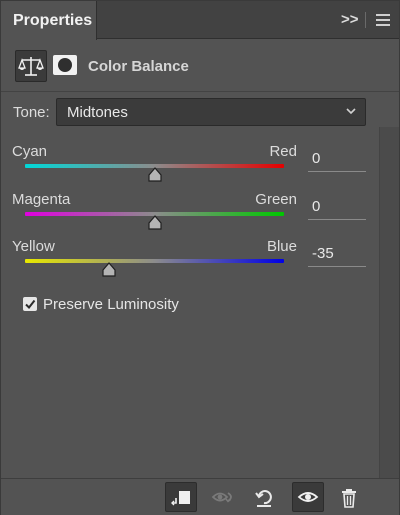 This screenshot has height=515, width=400. I want to click on checkmark-icon, so click(30, 304).